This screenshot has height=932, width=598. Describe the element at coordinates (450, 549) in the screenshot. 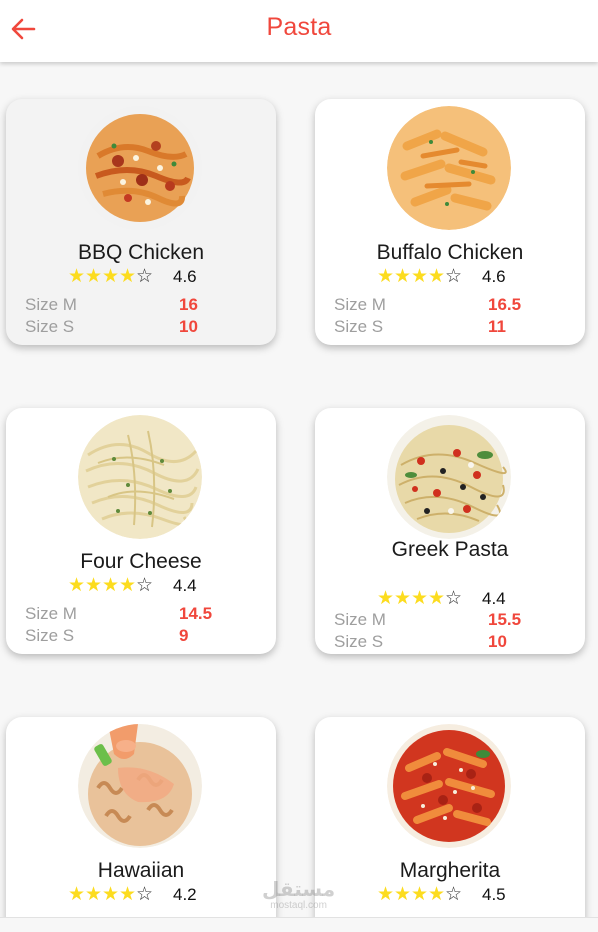

I see `product-name: Greek Pasta` at that location.